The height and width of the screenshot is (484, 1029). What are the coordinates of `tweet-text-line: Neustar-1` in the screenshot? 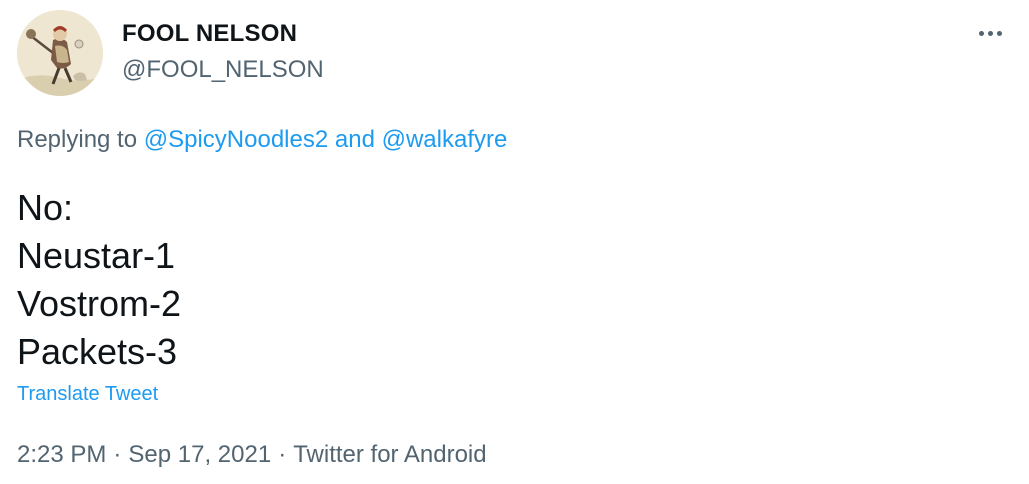 It's located at (96, 255).